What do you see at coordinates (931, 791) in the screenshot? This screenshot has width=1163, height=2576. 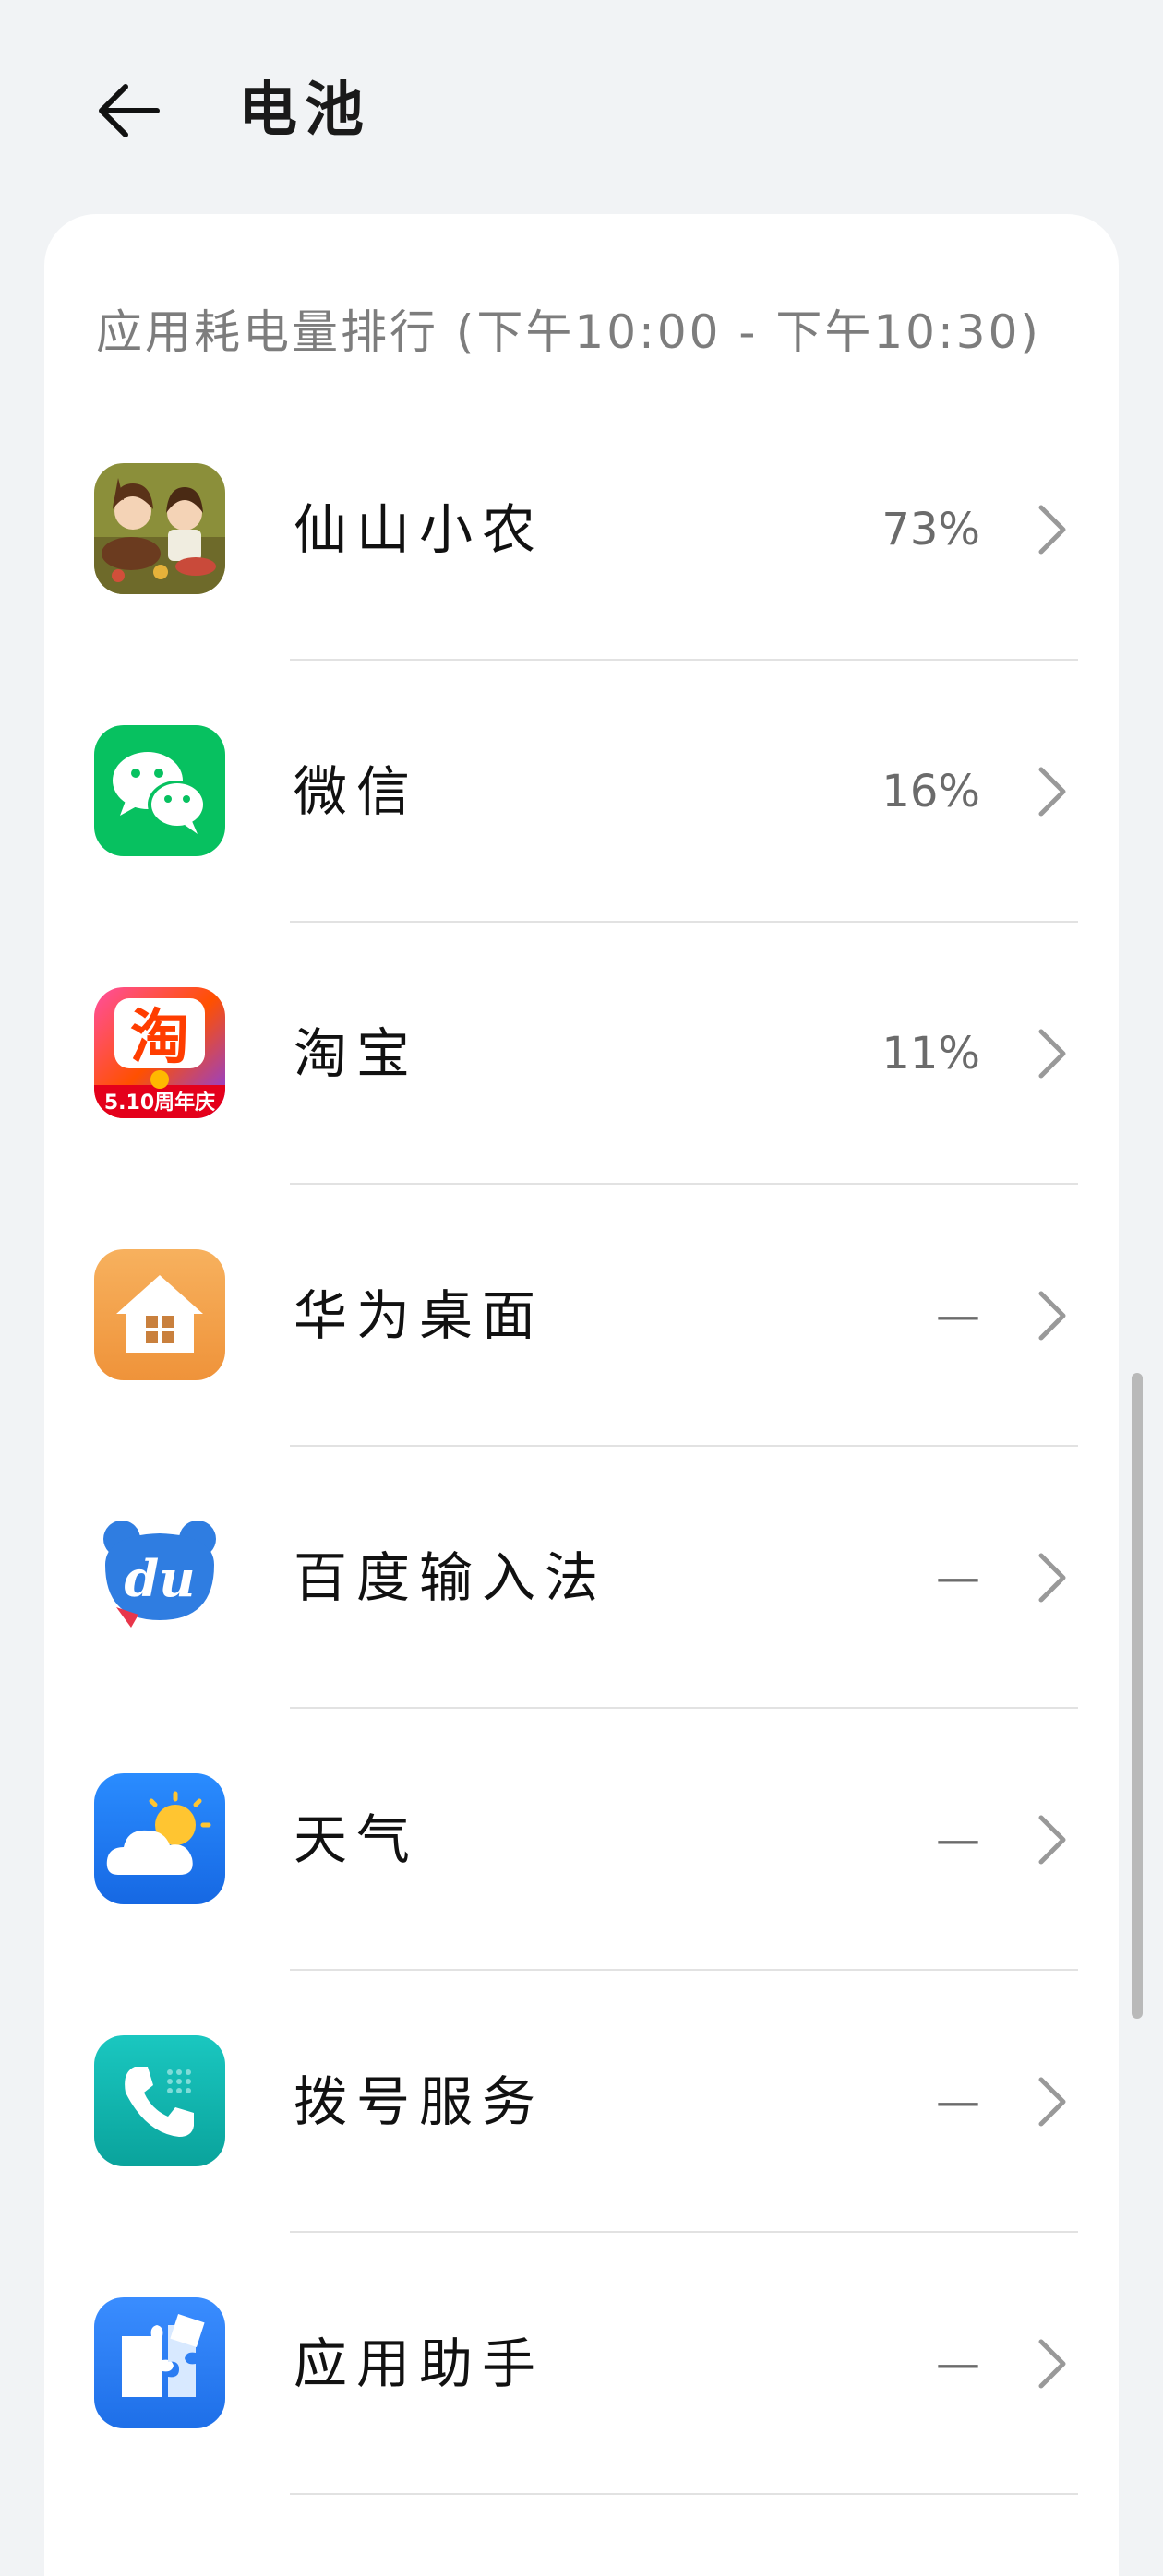 I see `app-usage-percent: 16%` at bounding box center [931, 791].